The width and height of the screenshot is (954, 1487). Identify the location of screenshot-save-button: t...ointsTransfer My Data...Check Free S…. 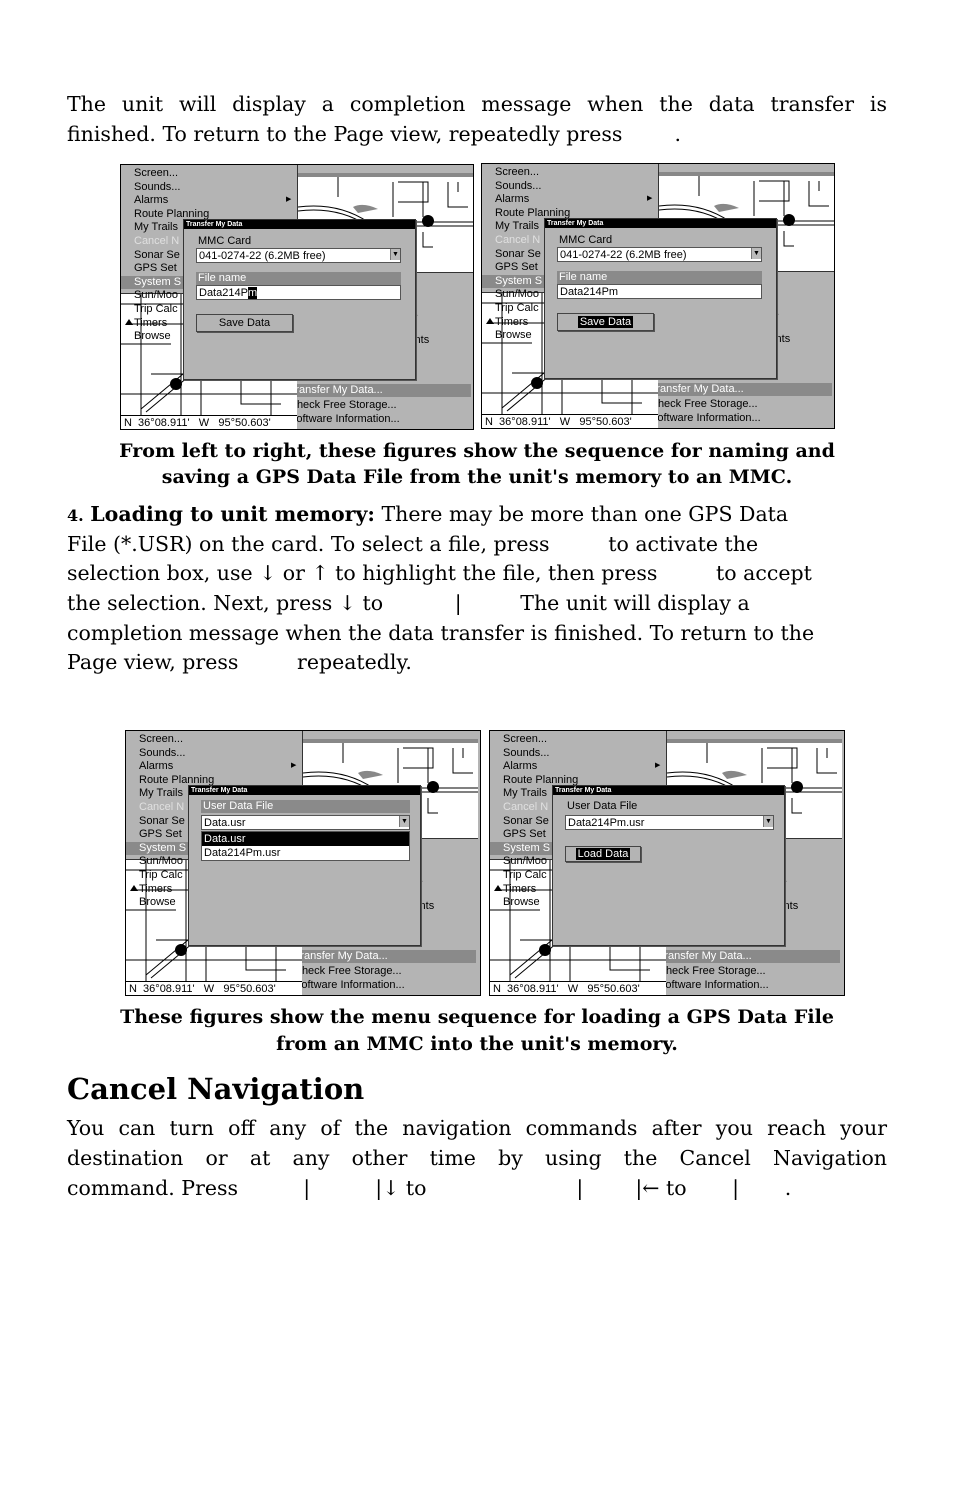
(658, 296).